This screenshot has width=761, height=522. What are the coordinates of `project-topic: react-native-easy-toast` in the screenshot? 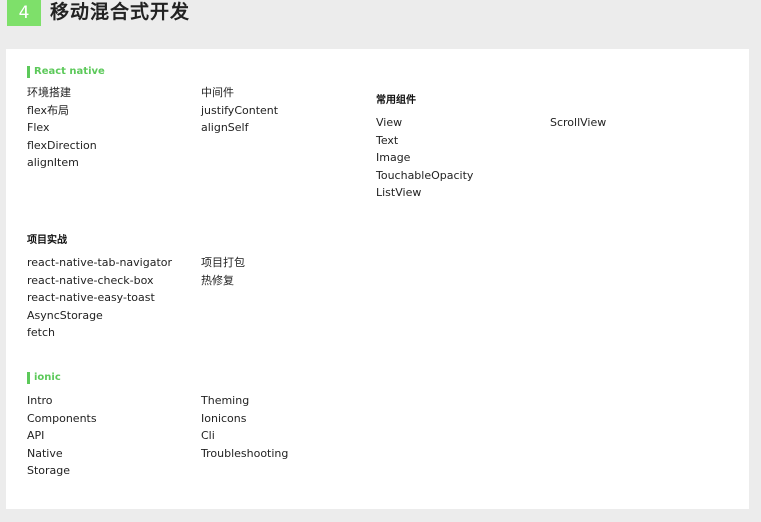 It's located at (91, 297).